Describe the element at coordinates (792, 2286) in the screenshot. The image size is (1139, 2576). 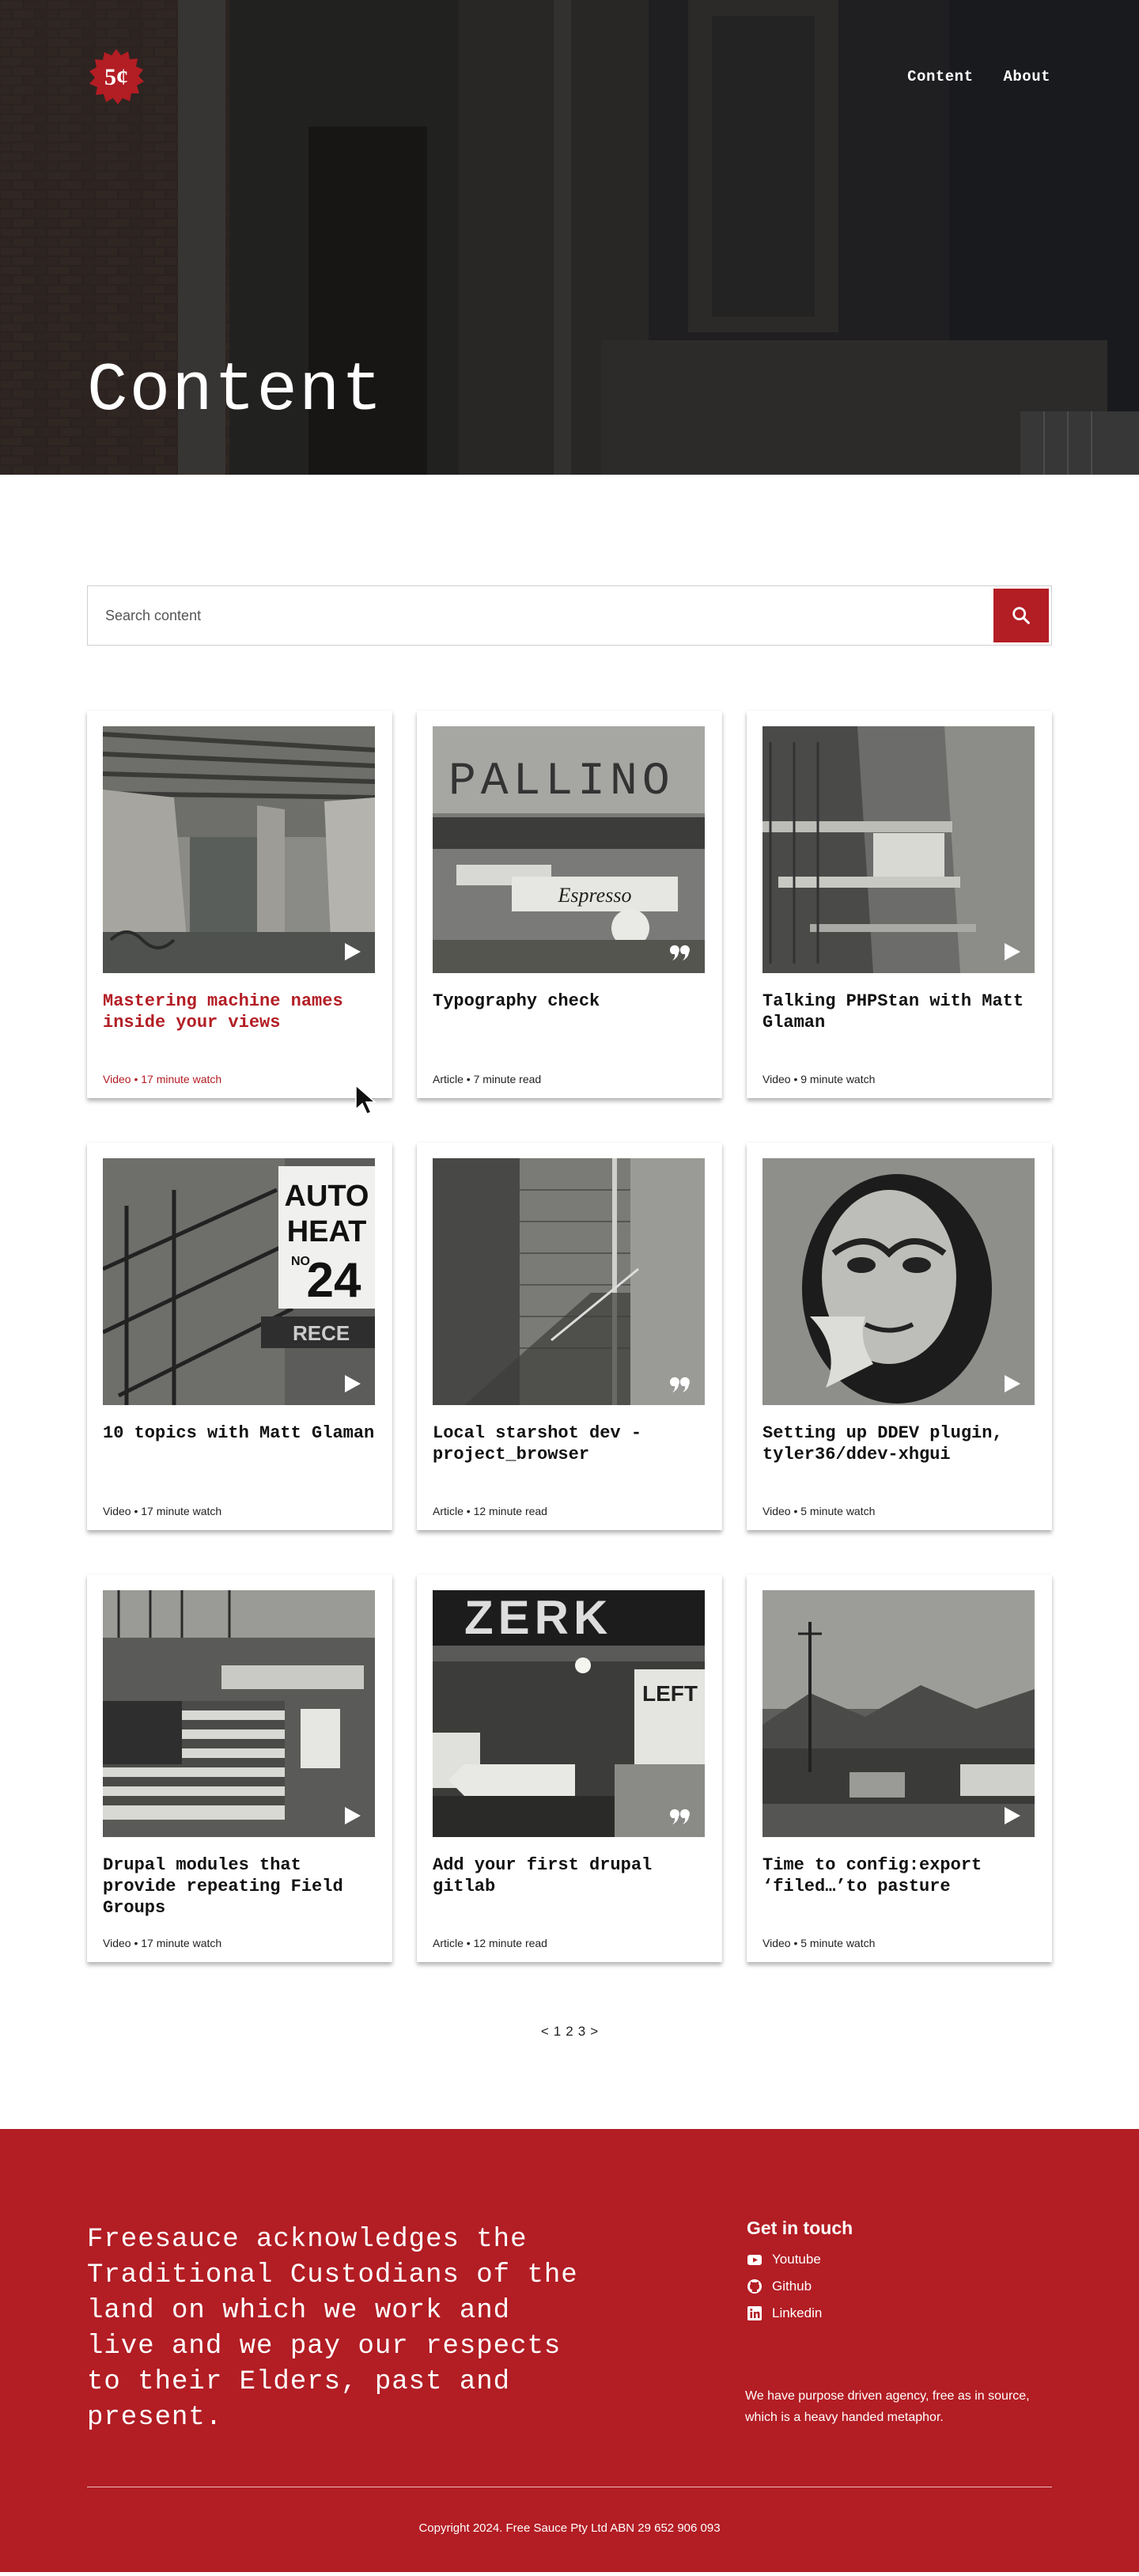
I see `contact-link-label: Github` at that location.